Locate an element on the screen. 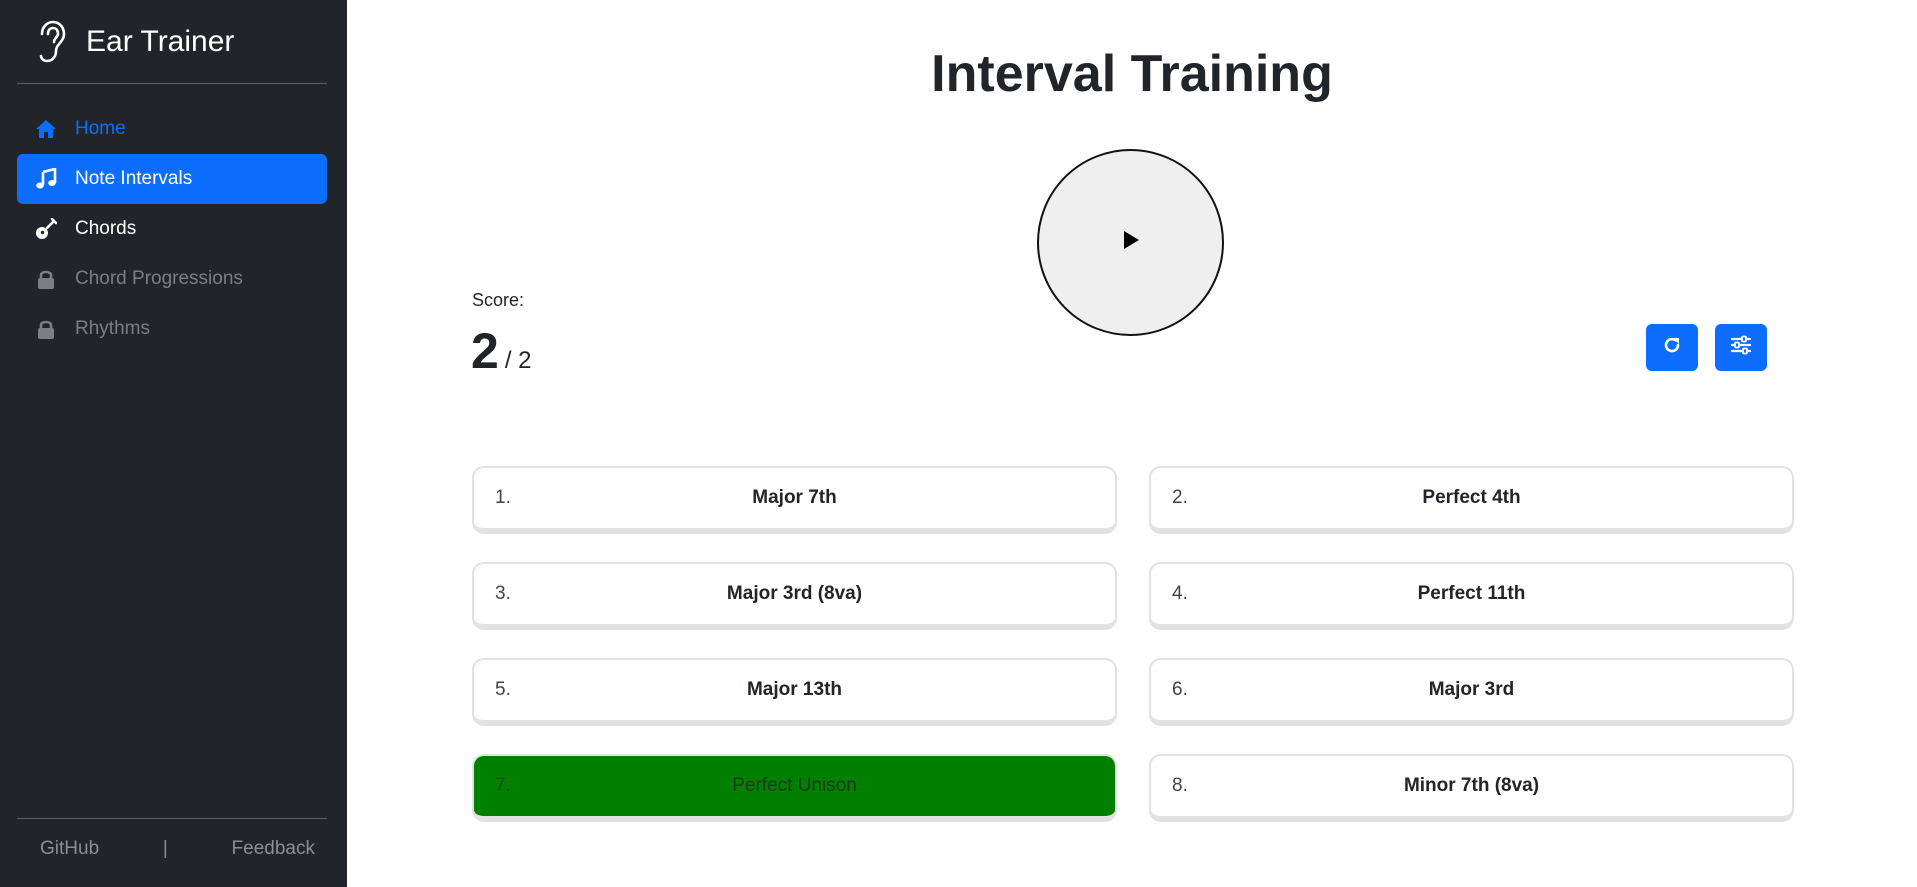 The width and height of the screenshot is (1917, 887). sidebar-item-label: Home is located at coordinates (100, 128).